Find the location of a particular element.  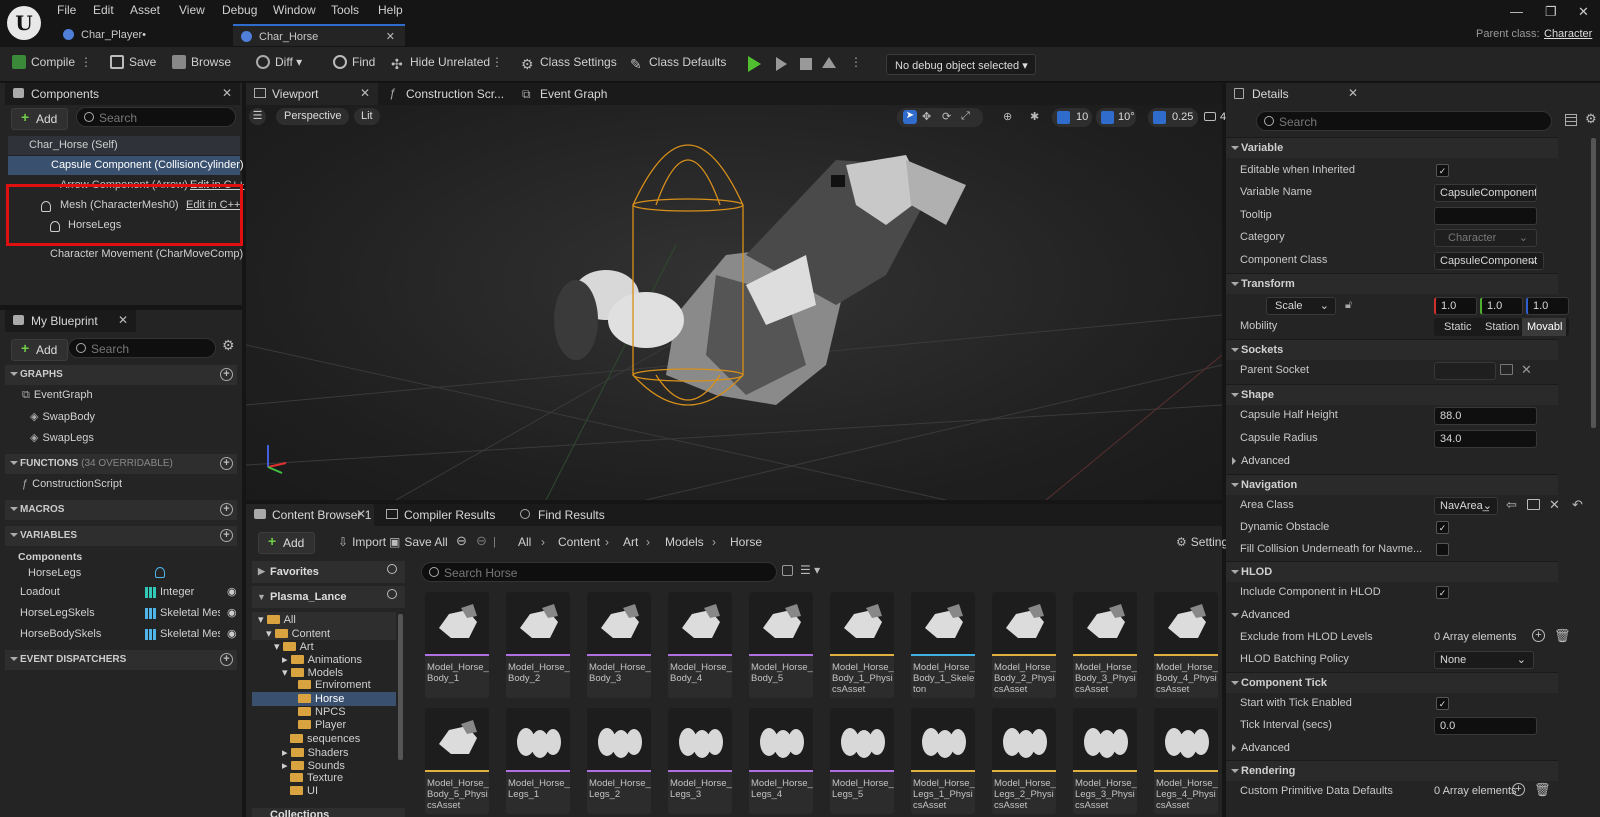

shape-section: Shape is located at coordinates (1392, 394).